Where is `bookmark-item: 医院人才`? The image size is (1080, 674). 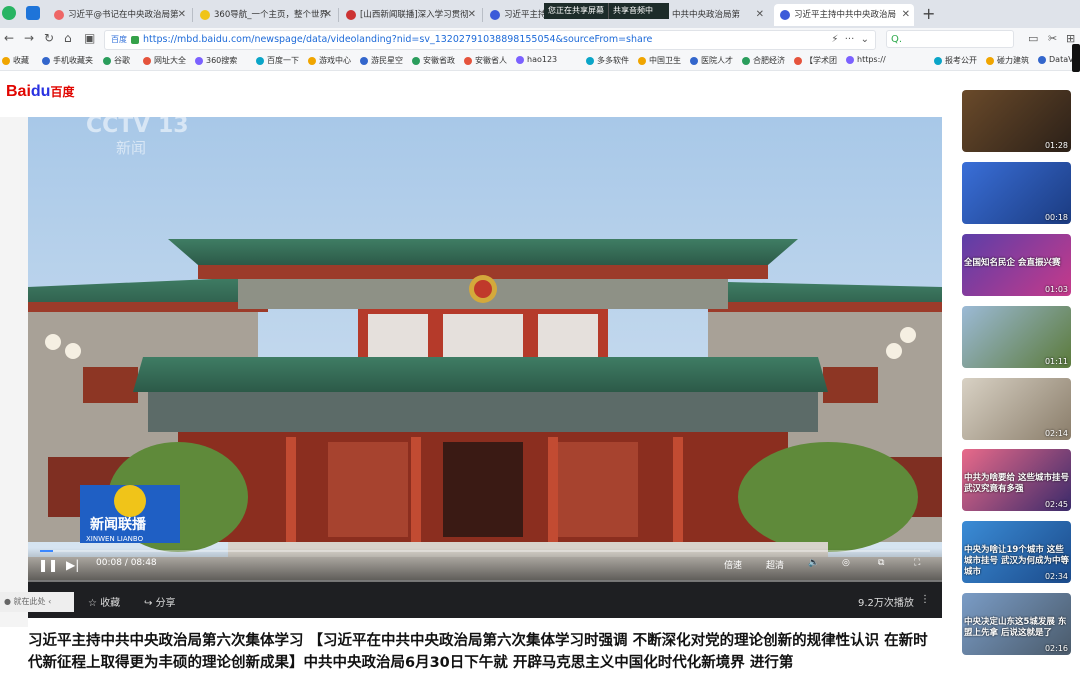
bookmark-item: 医院人才 is located at coordinates (711, 60).